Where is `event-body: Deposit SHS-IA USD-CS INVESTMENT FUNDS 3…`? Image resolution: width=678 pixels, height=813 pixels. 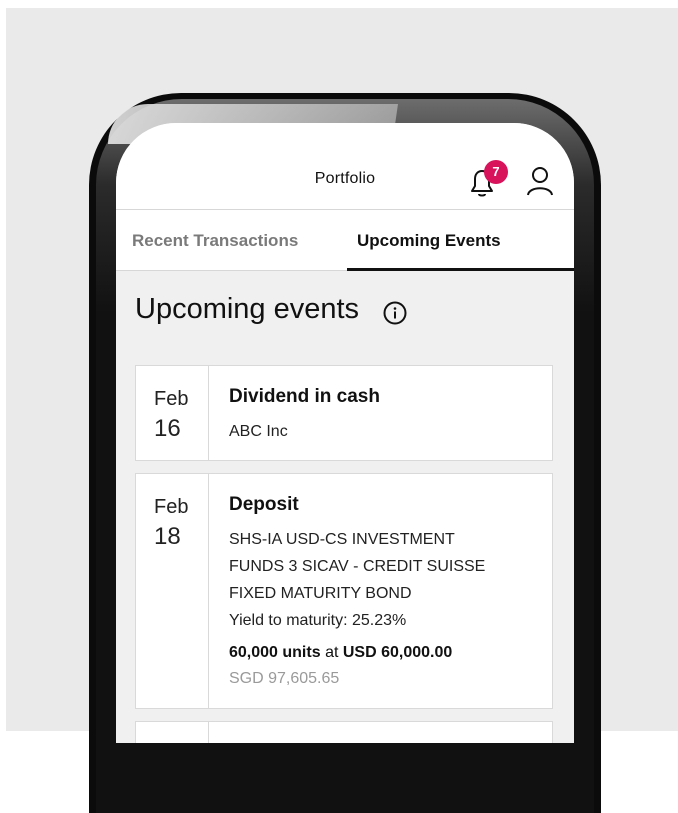
event-body: Deposit SHS-IA USD-CS INVESTMENT FUNDS 3… is located at coordinates (383, 593).